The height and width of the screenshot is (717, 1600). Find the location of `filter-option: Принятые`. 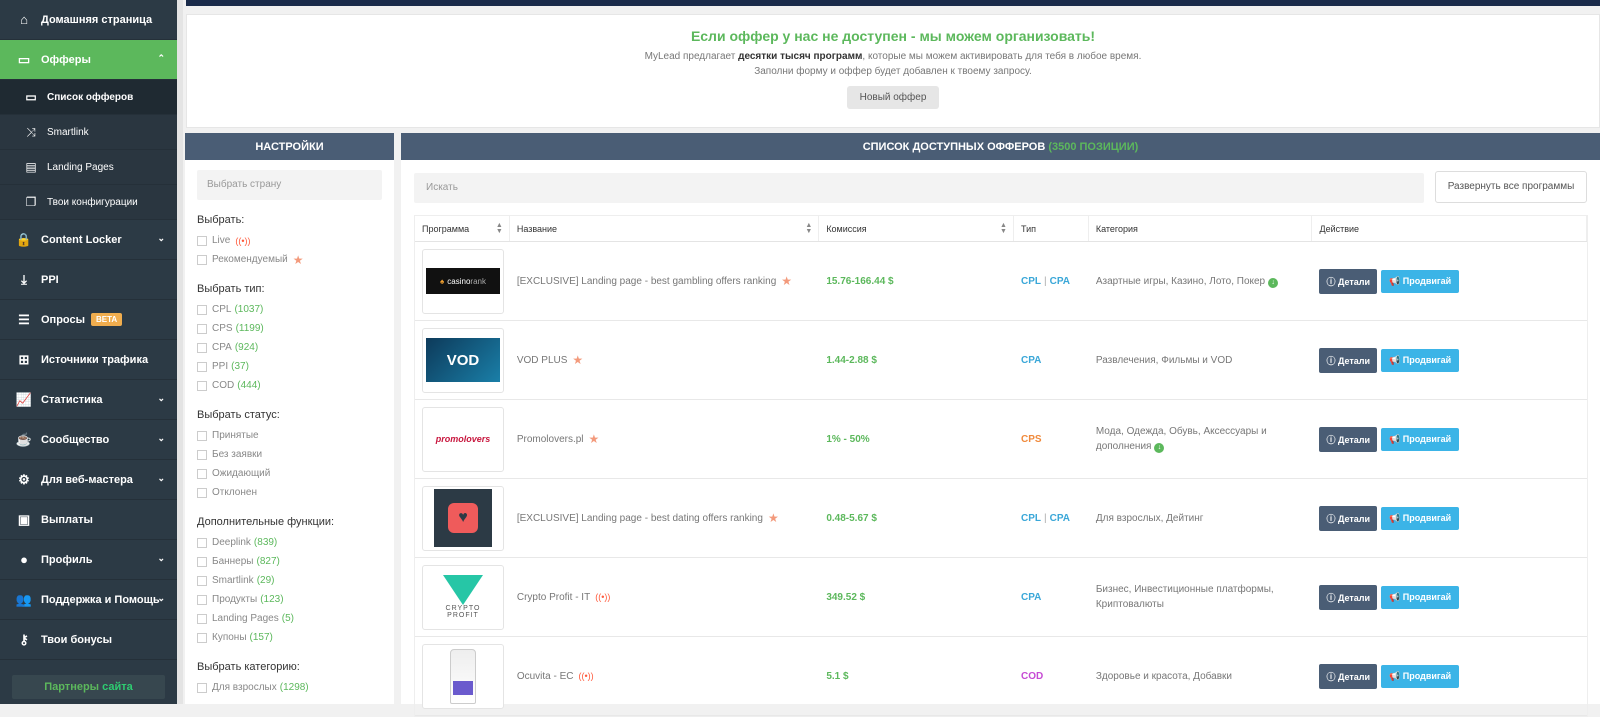

filter-option: Принятые is located at coordinates (295, 435).